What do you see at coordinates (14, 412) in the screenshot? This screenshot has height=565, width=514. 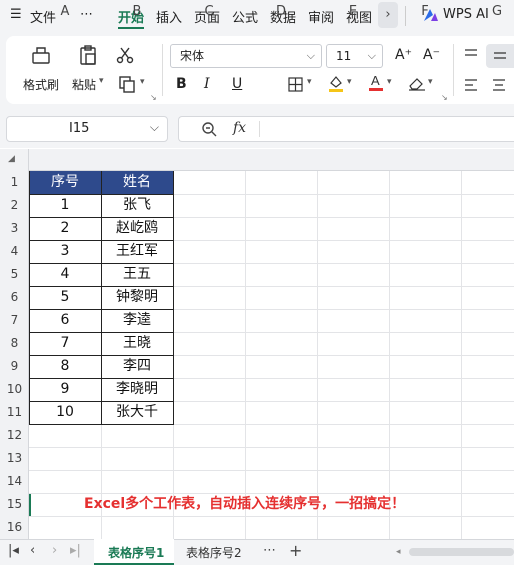 I see `row-header-11: 11` at bounding box center [14, 412].